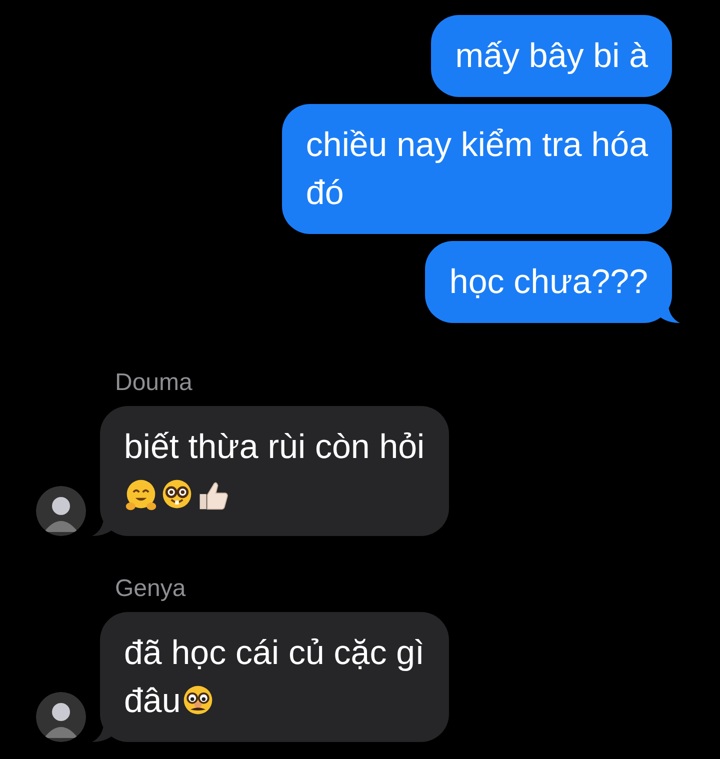 The image size is (720, 759). I want to click on message-text: đã học cái củ cặc gì, so click(274, 653).